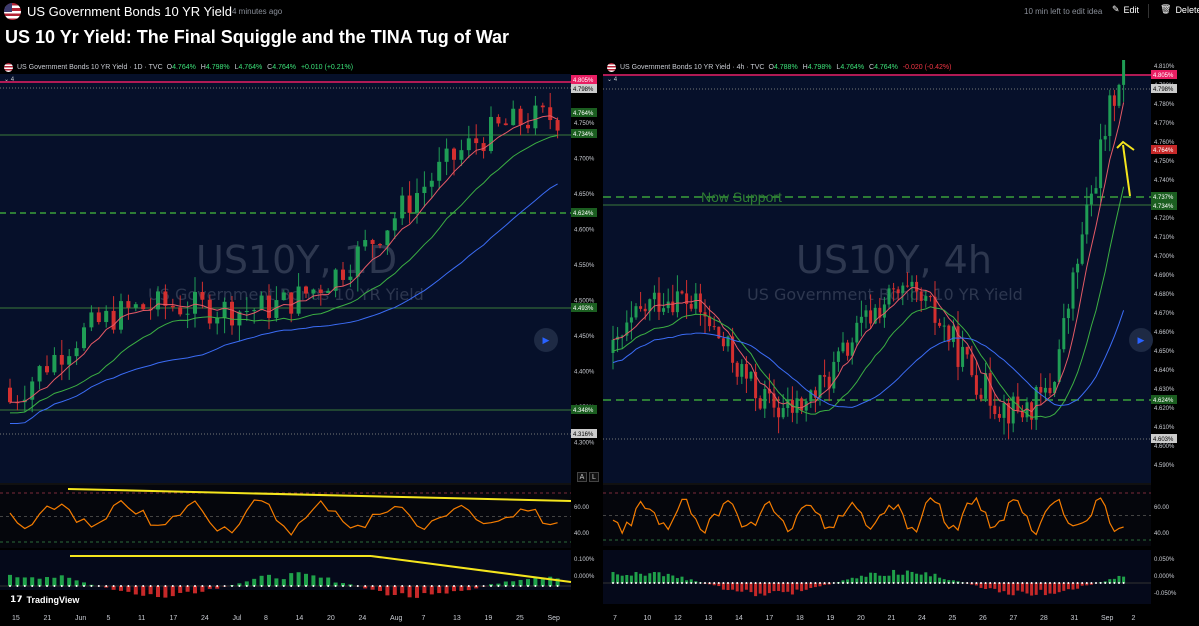  Describe the element at coordinates (396, 618) in the screenshot. I see `time-axis-label: Aug` at that location.